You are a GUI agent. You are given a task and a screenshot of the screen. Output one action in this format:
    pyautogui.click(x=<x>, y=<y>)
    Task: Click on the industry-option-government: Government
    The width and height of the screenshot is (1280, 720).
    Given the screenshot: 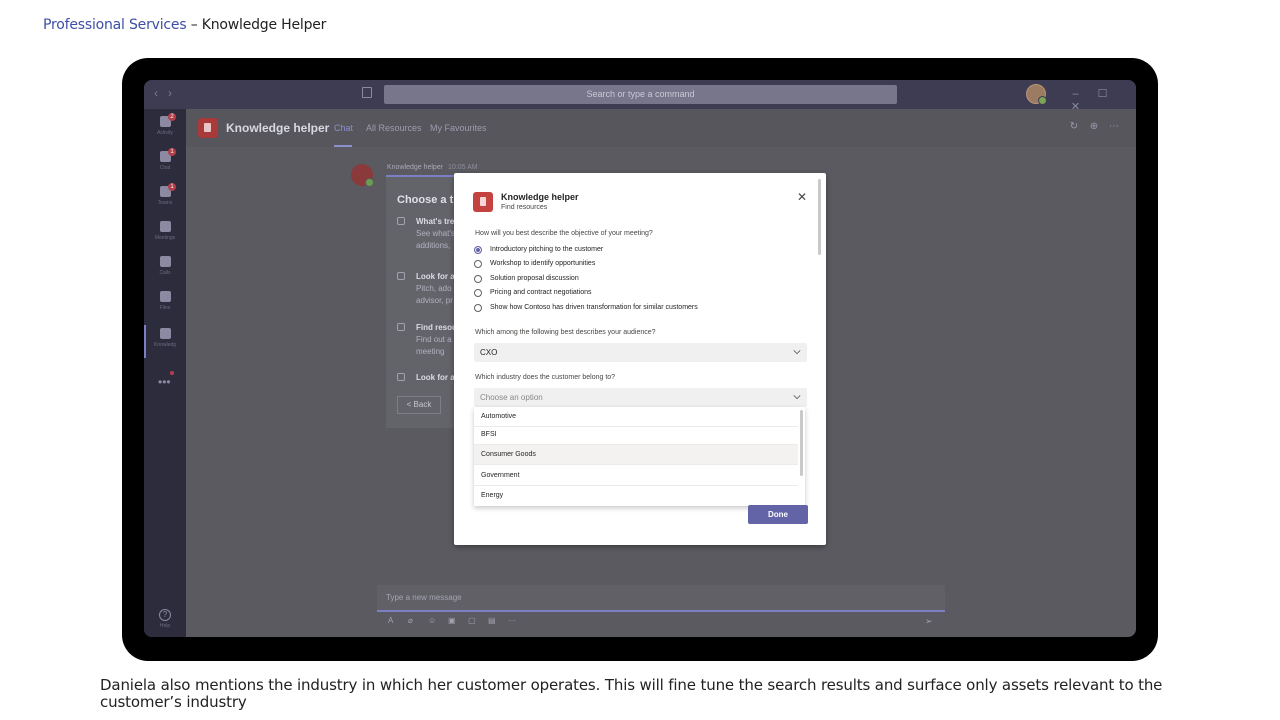 What is the action you would take?
    pyautogui.click(x=636, y=476)
    